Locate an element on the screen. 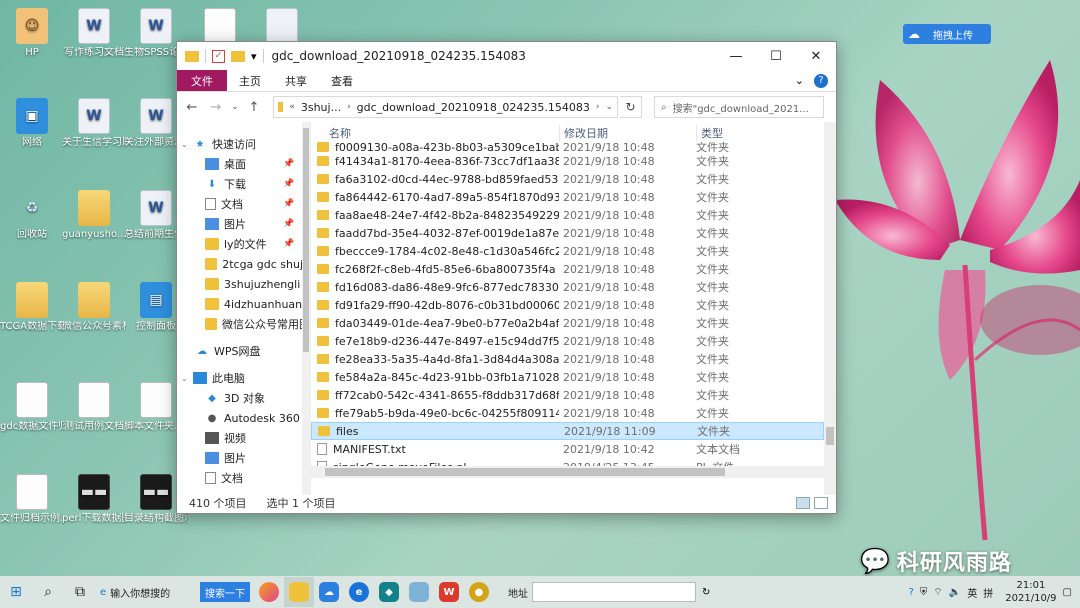 The height and width of the screenshot is (608, 1080). shield-icon: ⛨ is located at coordinates (924, 592).